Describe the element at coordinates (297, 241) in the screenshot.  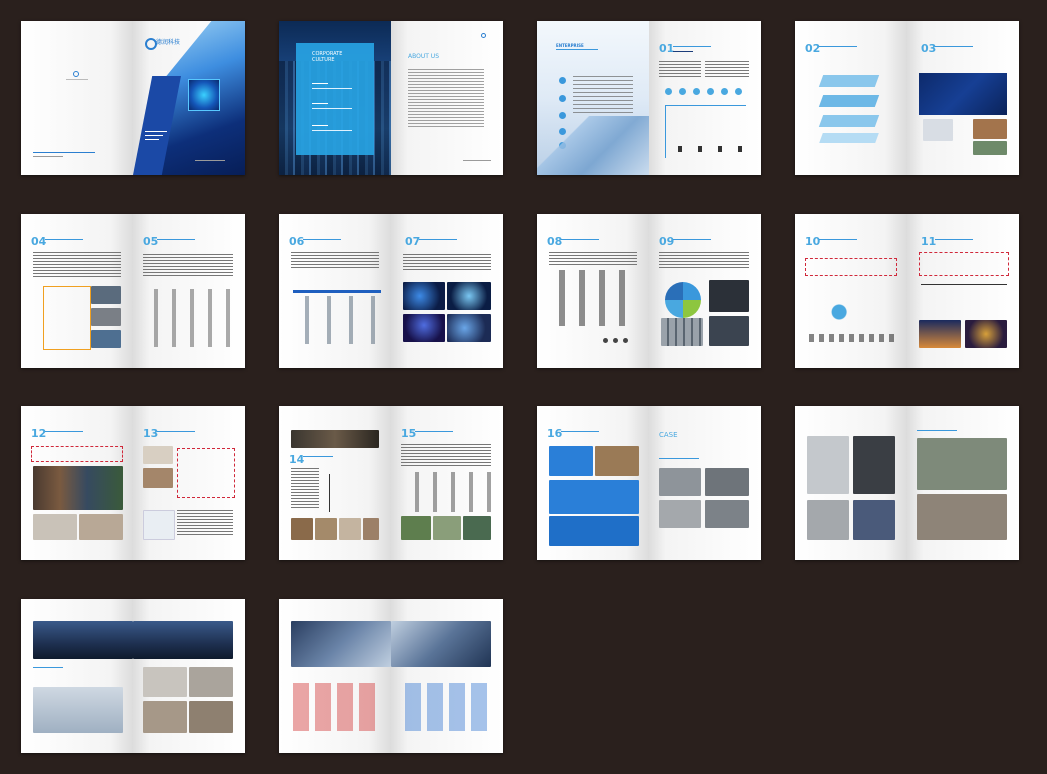
I see `section-06-number: 06` at that location.